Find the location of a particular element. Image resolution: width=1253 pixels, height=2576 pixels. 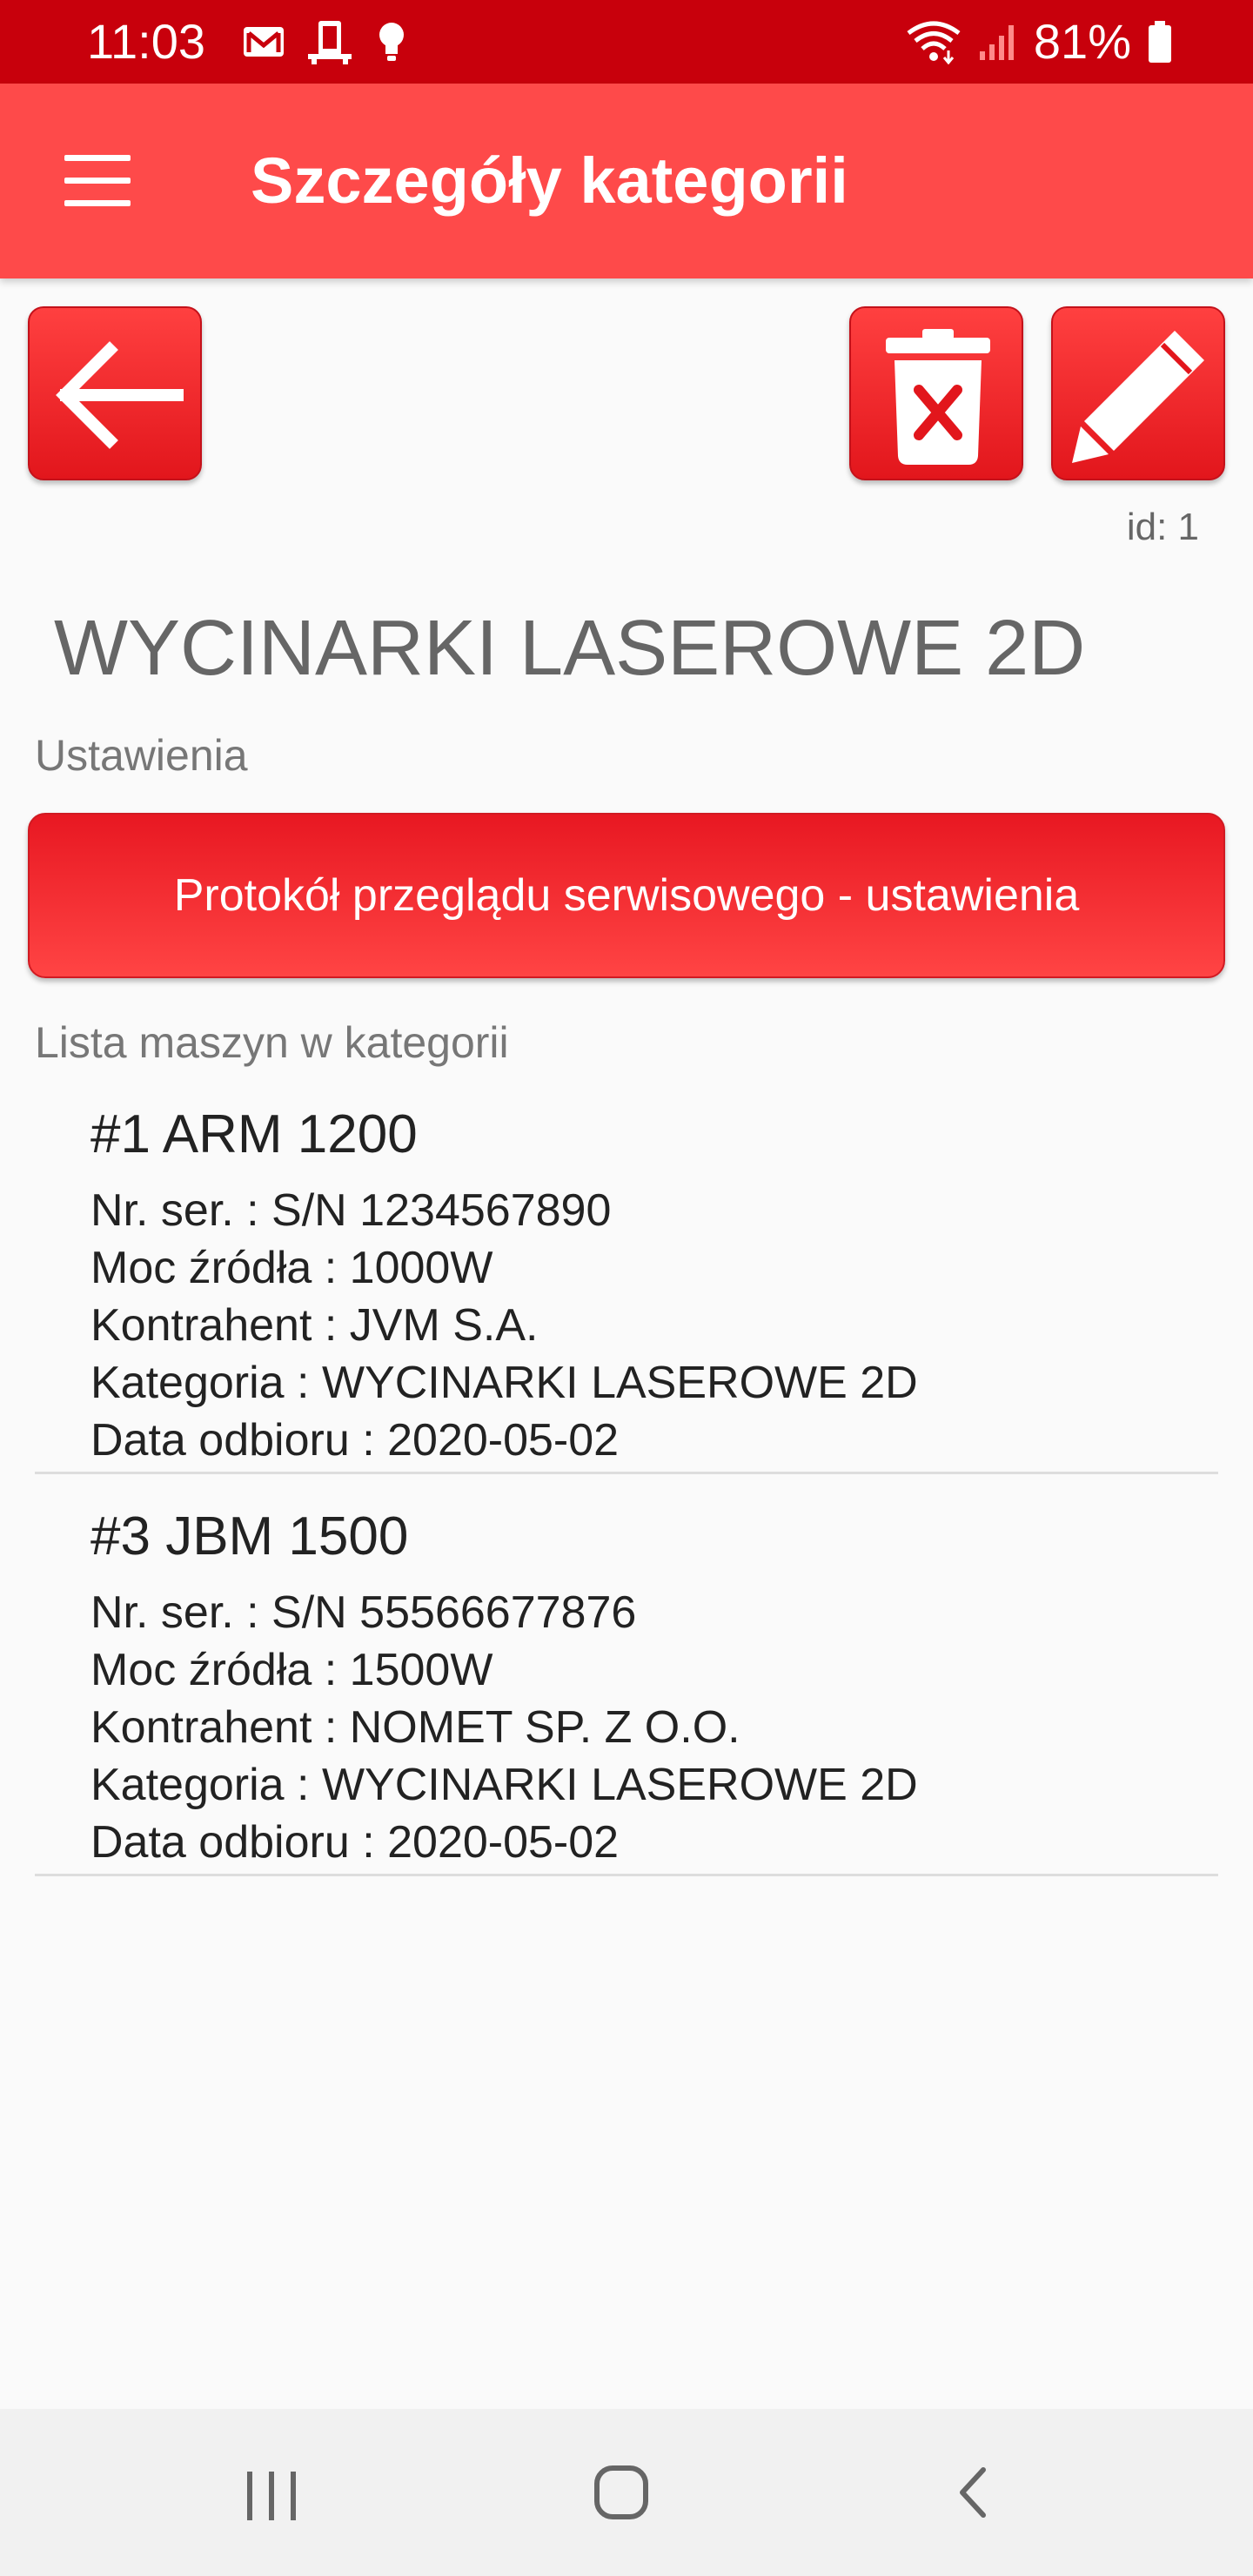

category-name: WYCINARKI LASEROWE 2D is located at coordinates (570, 648).